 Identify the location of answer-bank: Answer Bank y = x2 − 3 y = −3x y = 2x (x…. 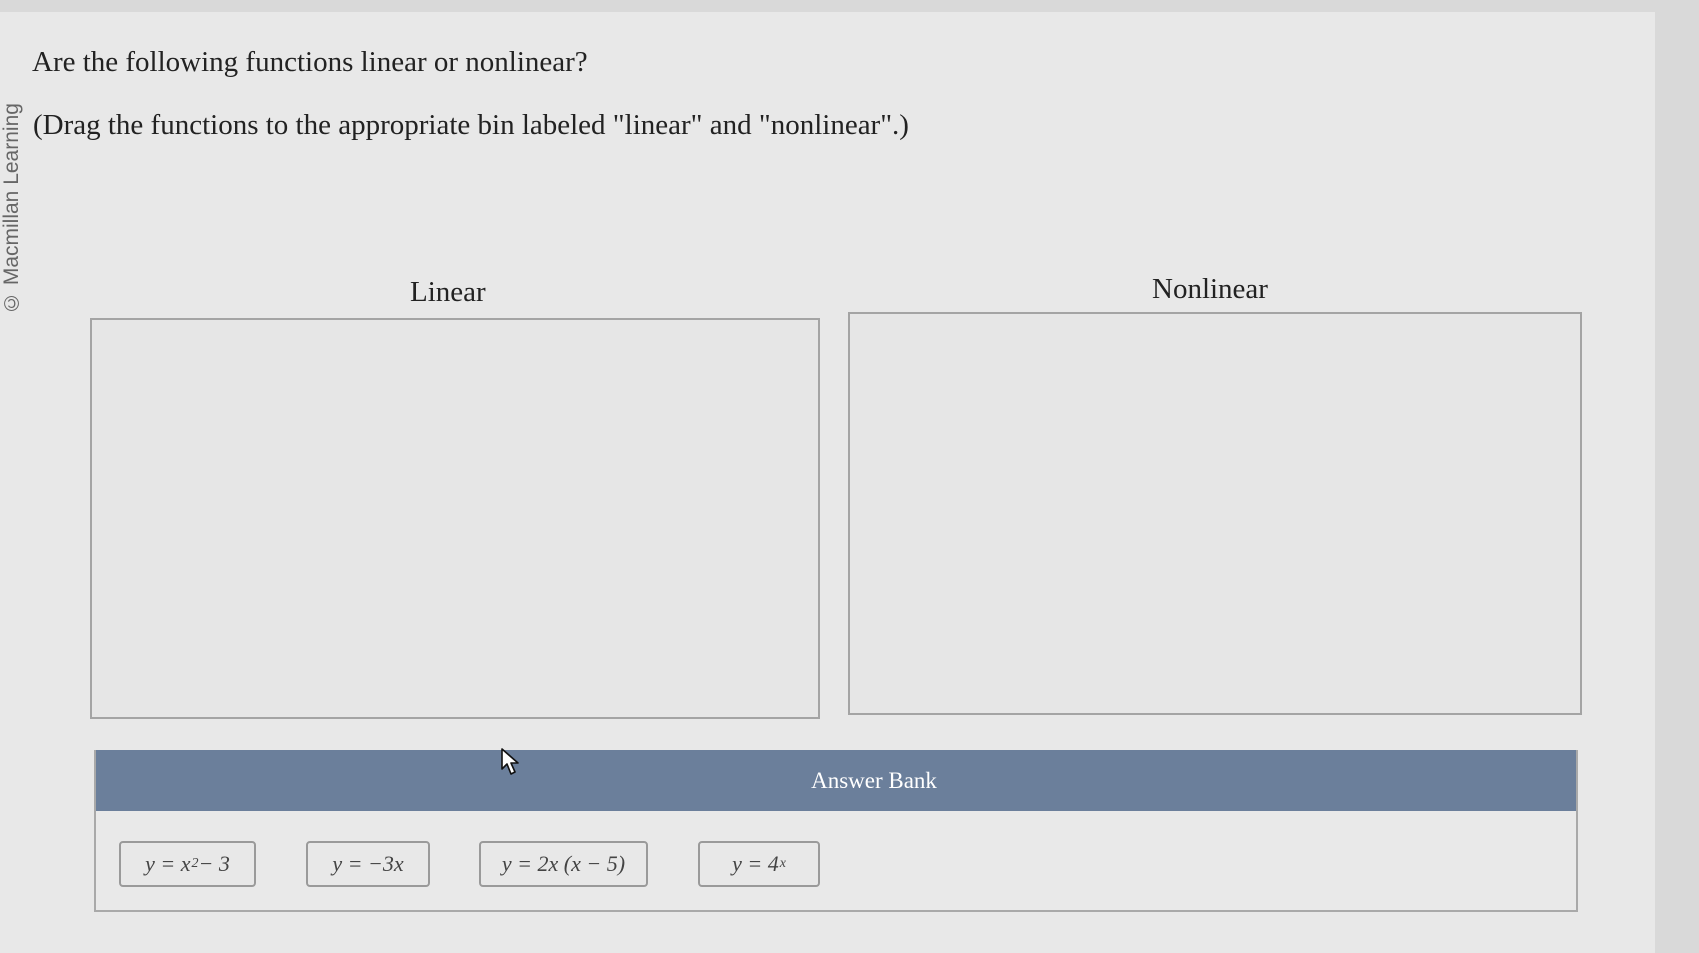
(836, 831).